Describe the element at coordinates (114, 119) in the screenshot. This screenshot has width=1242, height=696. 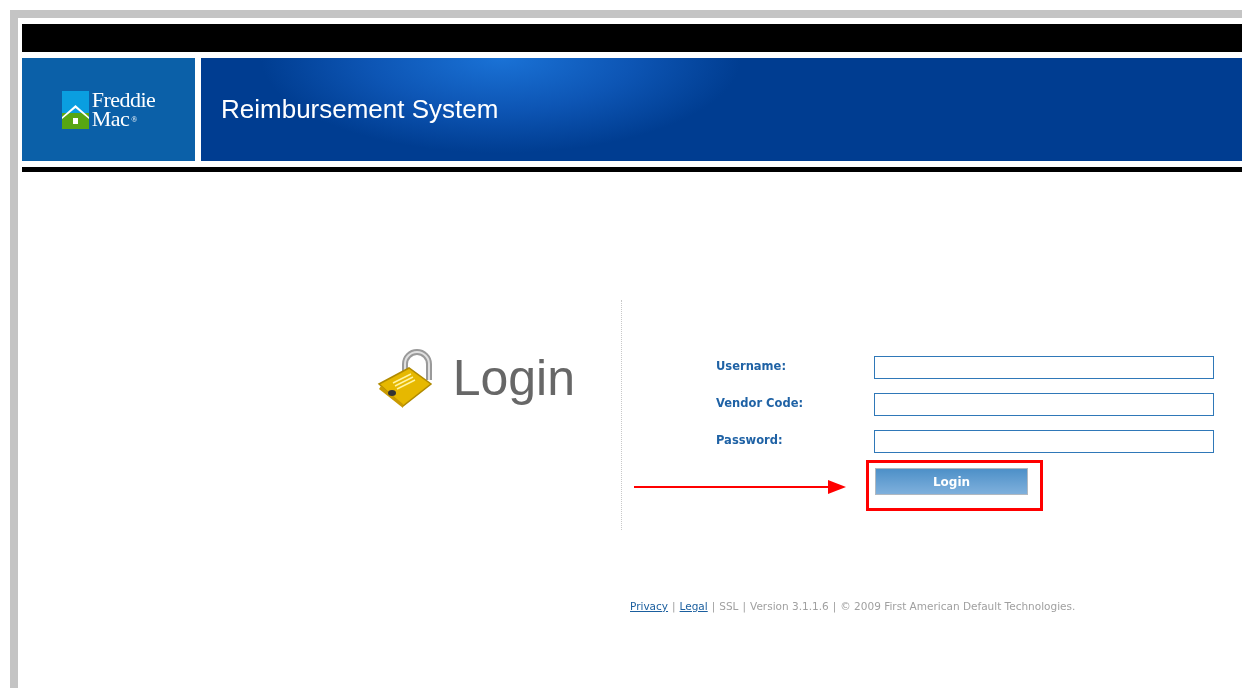
I see `logo-text: Mac$^{®}$` at that location.